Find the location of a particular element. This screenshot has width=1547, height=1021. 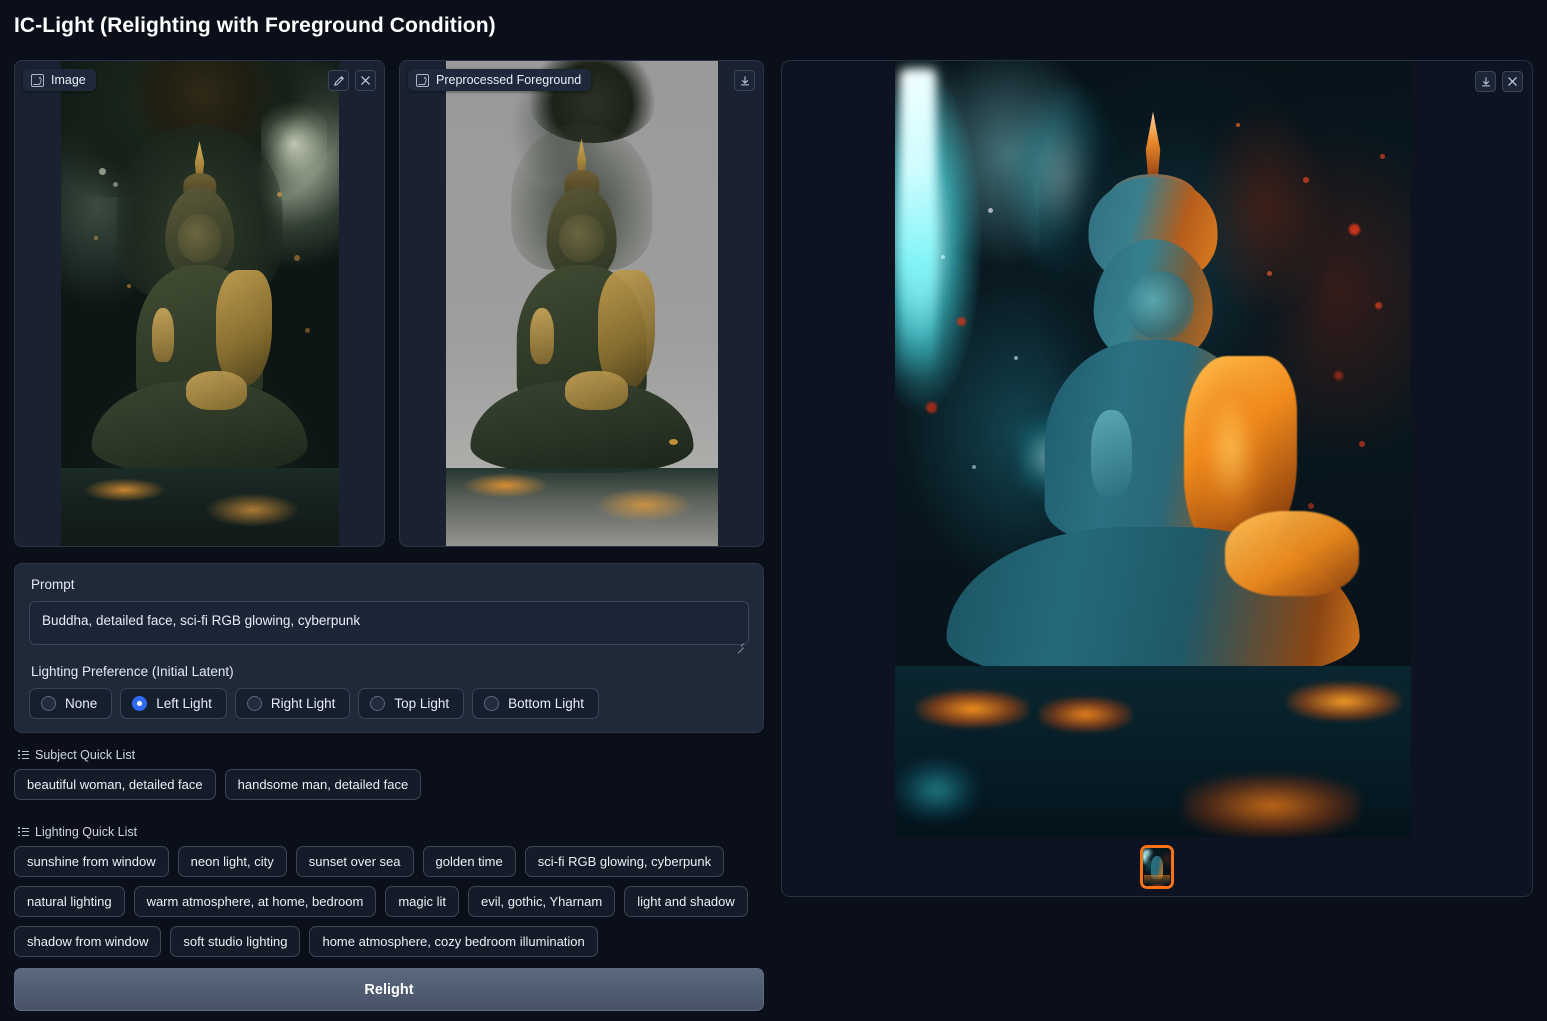

preprocessed-foreground-tools is located at coordinates (744, 80).